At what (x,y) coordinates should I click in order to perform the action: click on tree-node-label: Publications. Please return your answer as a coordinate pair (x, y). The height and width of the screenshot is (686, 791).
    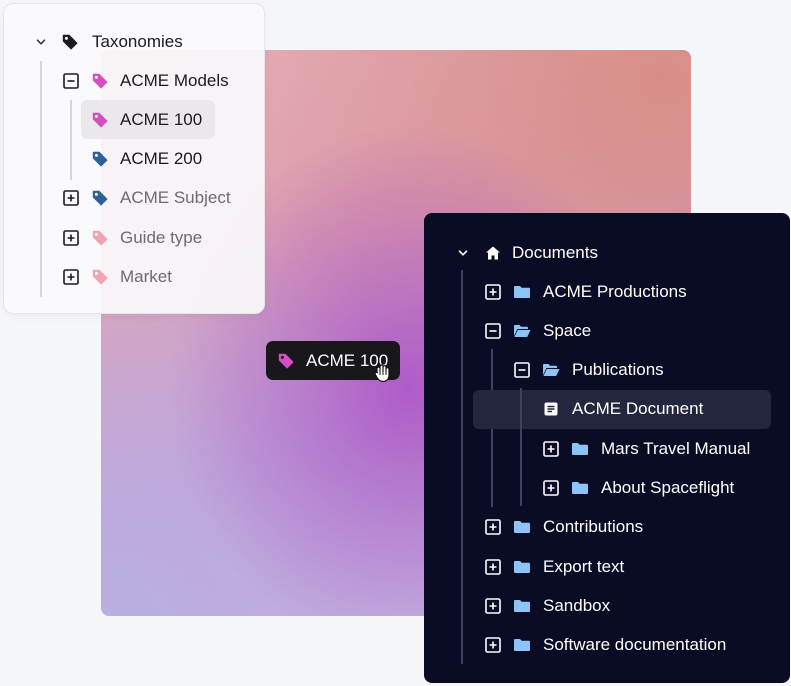
    Looking at the image, I should click on (618, 369).